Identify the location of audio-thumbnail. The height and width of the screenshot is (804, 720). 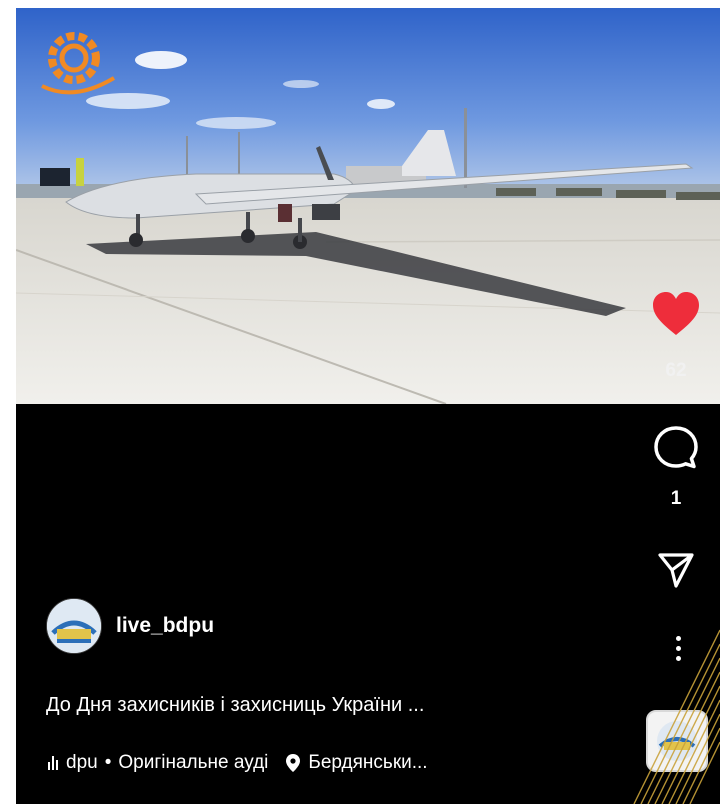
(677, 741).